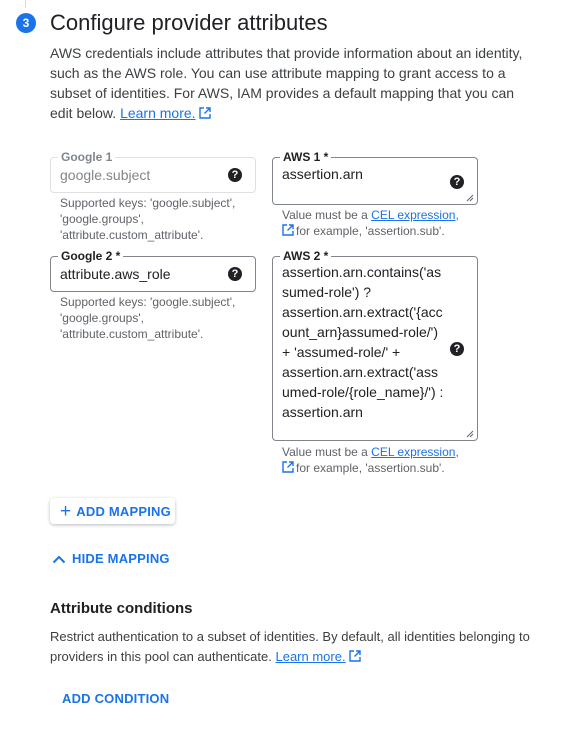 The height and width of the screenshot is (732, 581). Describe the element at coordinates (341, 352) in the screenshot. I see `aws-2-value-line: + 'assumed-role/' +` at that location.